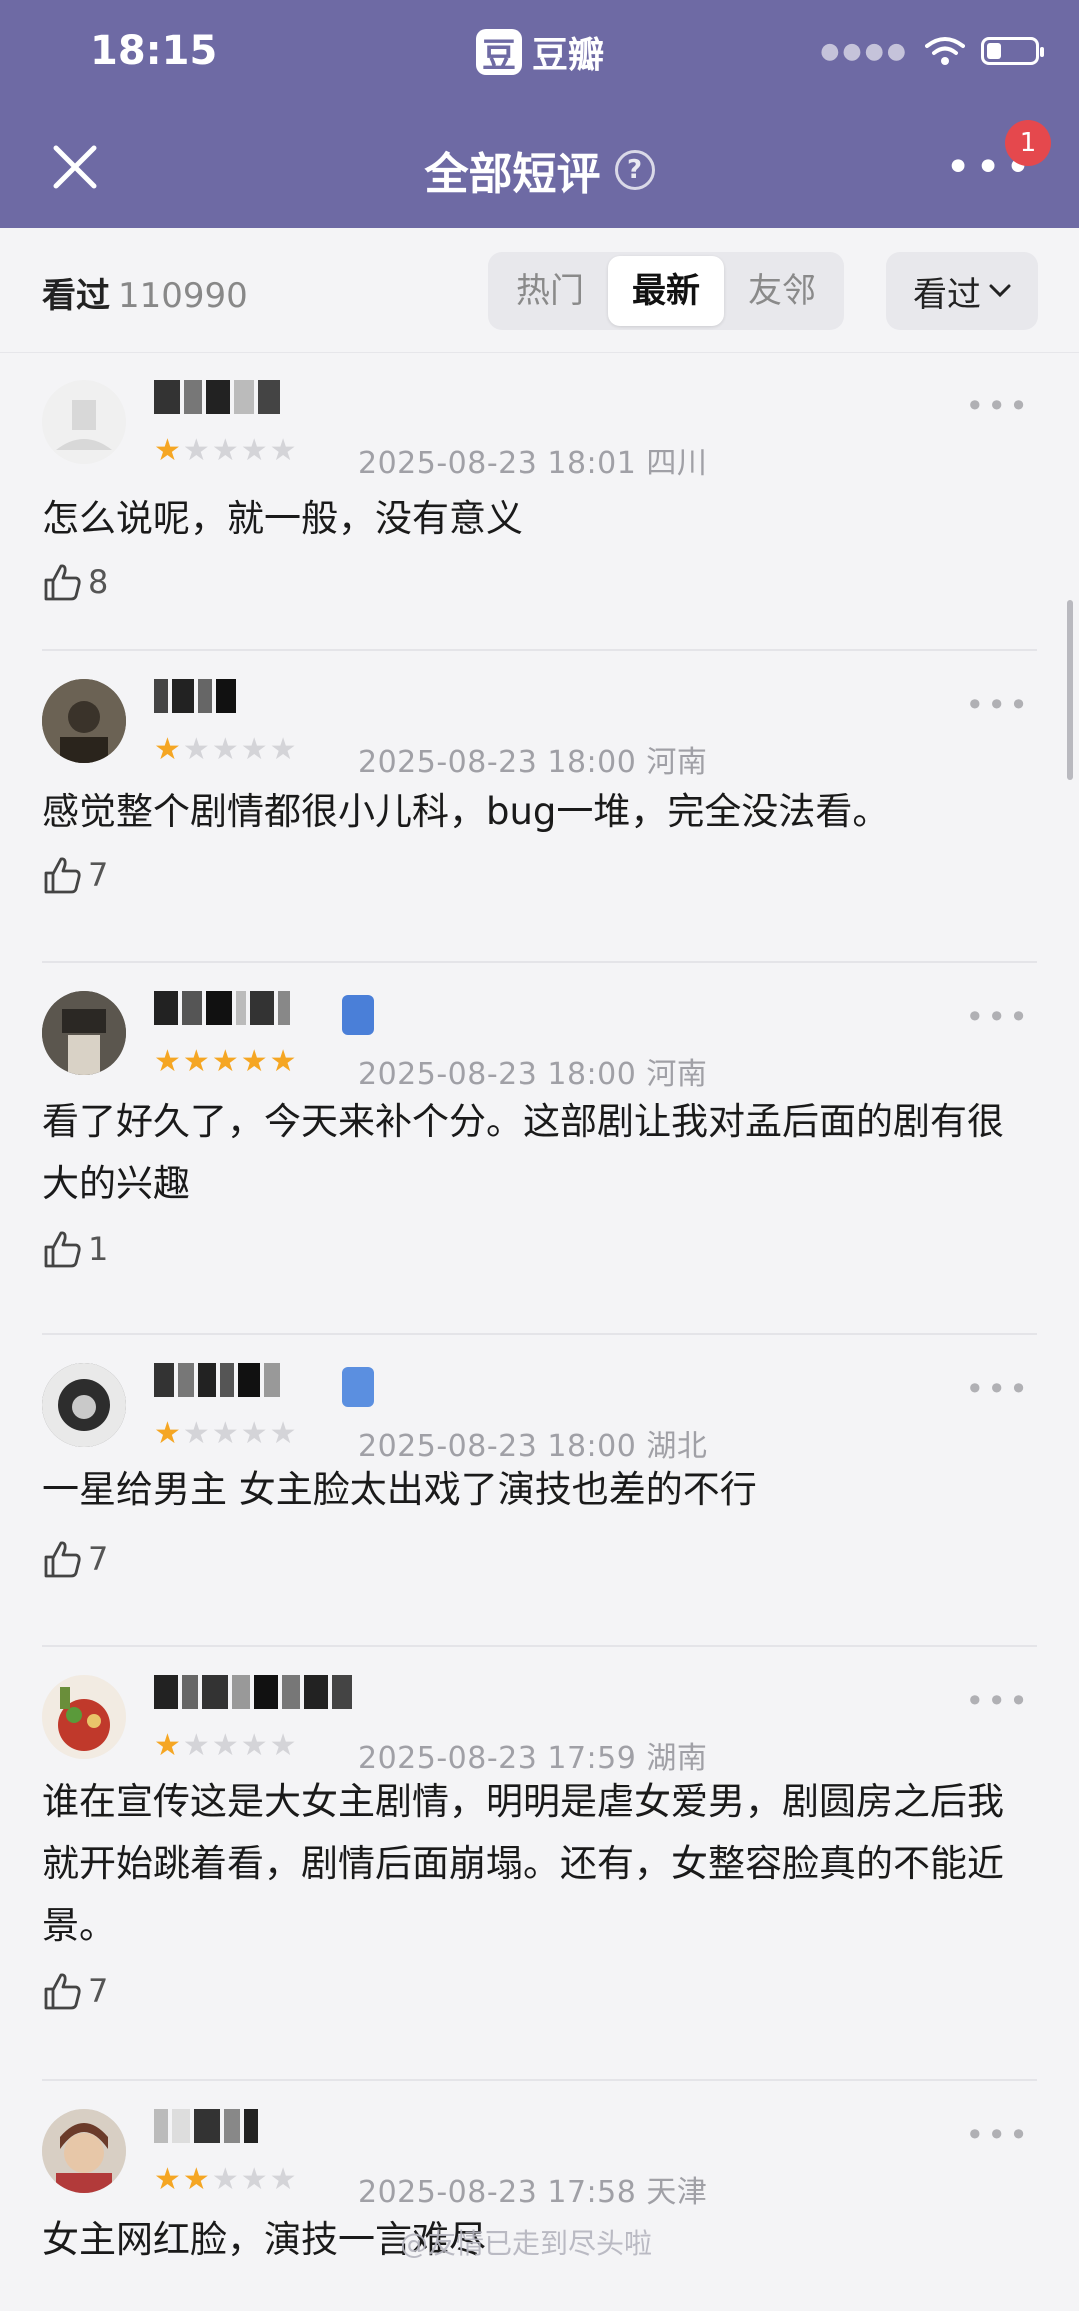  I want to click on tab-latest: 最新, so click(666, 291).